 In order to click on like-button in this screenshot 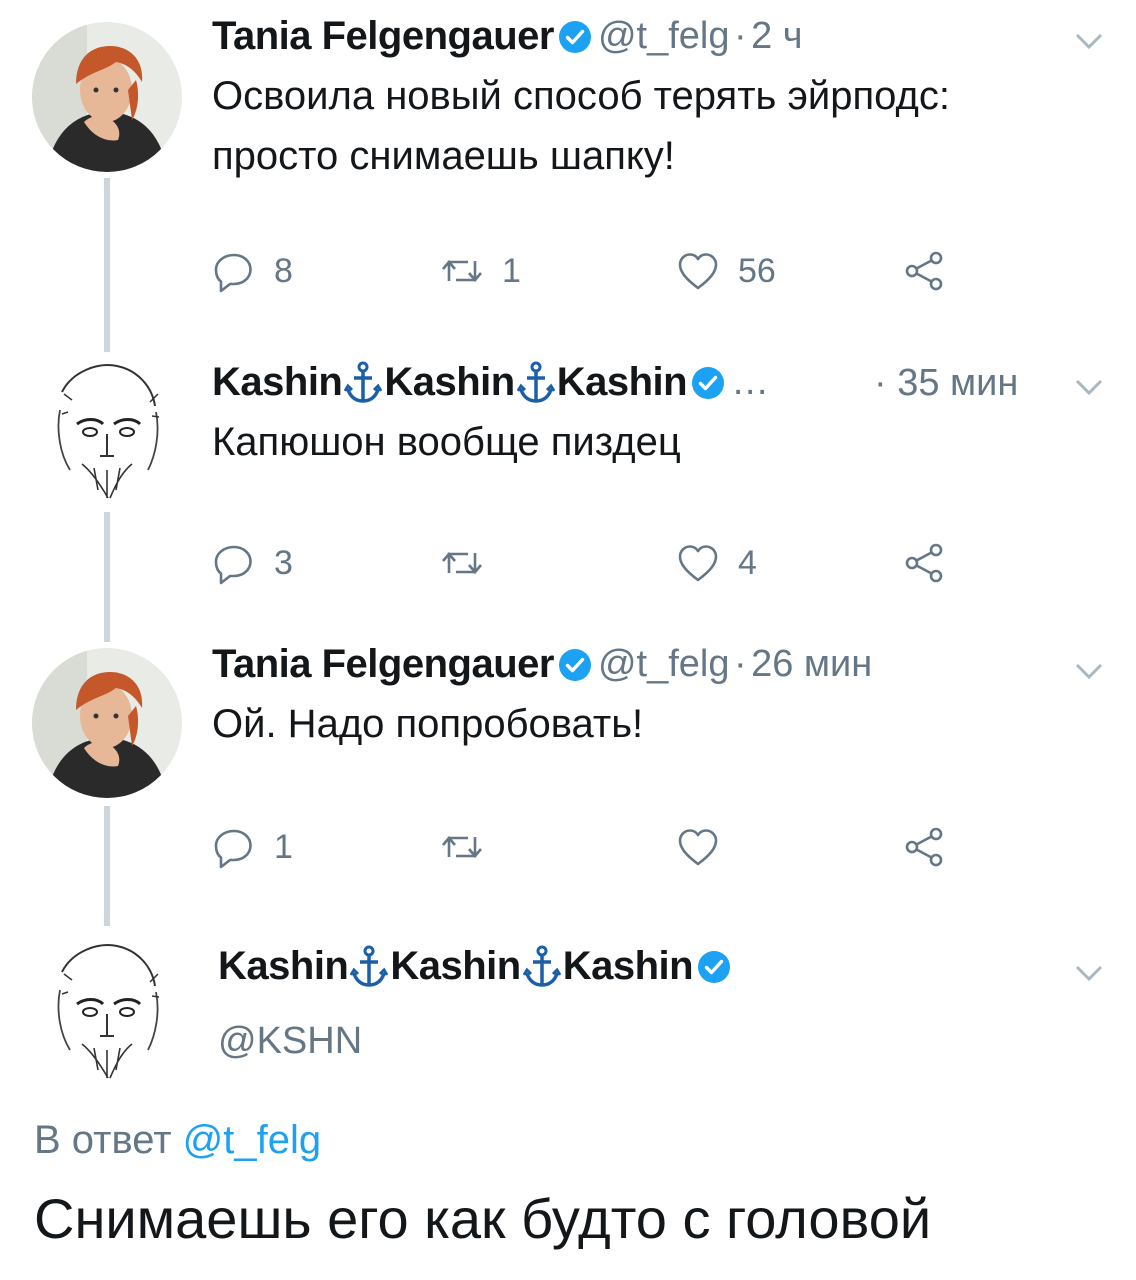, I will do `click(698, 847)`.